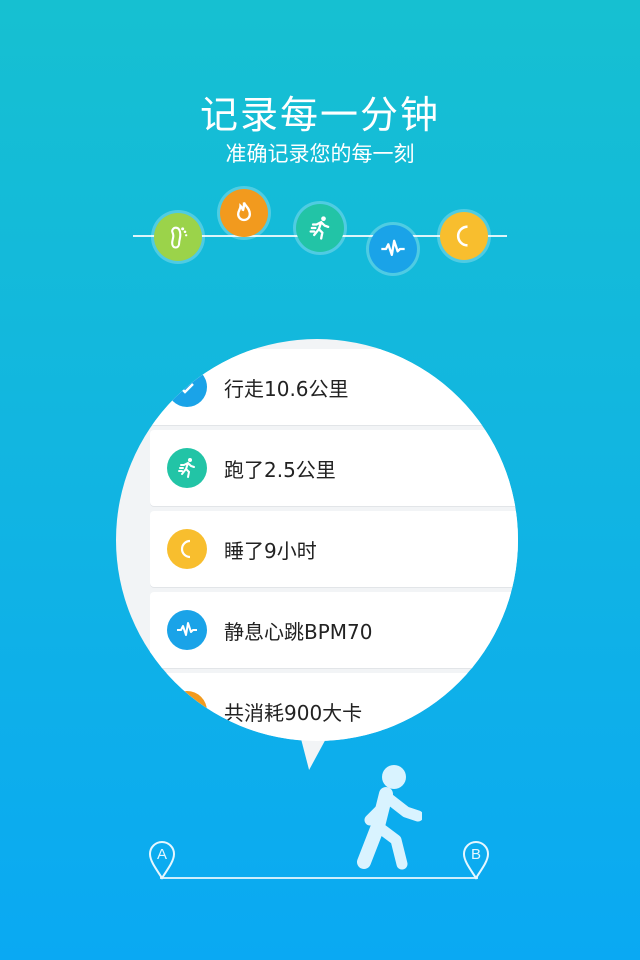  What do you see at coordinates (280, 469) in the screenshot?
I see `record-text: 跑了2.5公里` at bounding box center [280, 469].